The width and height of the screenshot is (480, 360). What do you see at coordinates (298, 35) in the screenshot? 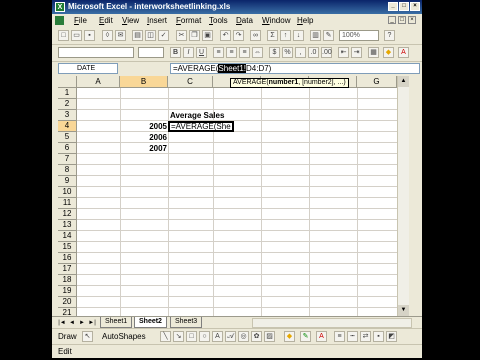
I see `sort-descending-icon: ↓` at bounding box center [298, 35].